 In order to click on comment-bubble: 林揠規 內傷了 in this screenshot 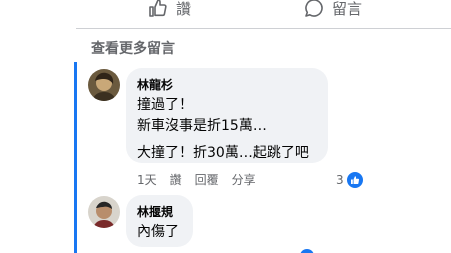, I will do `click(159, 221)`.